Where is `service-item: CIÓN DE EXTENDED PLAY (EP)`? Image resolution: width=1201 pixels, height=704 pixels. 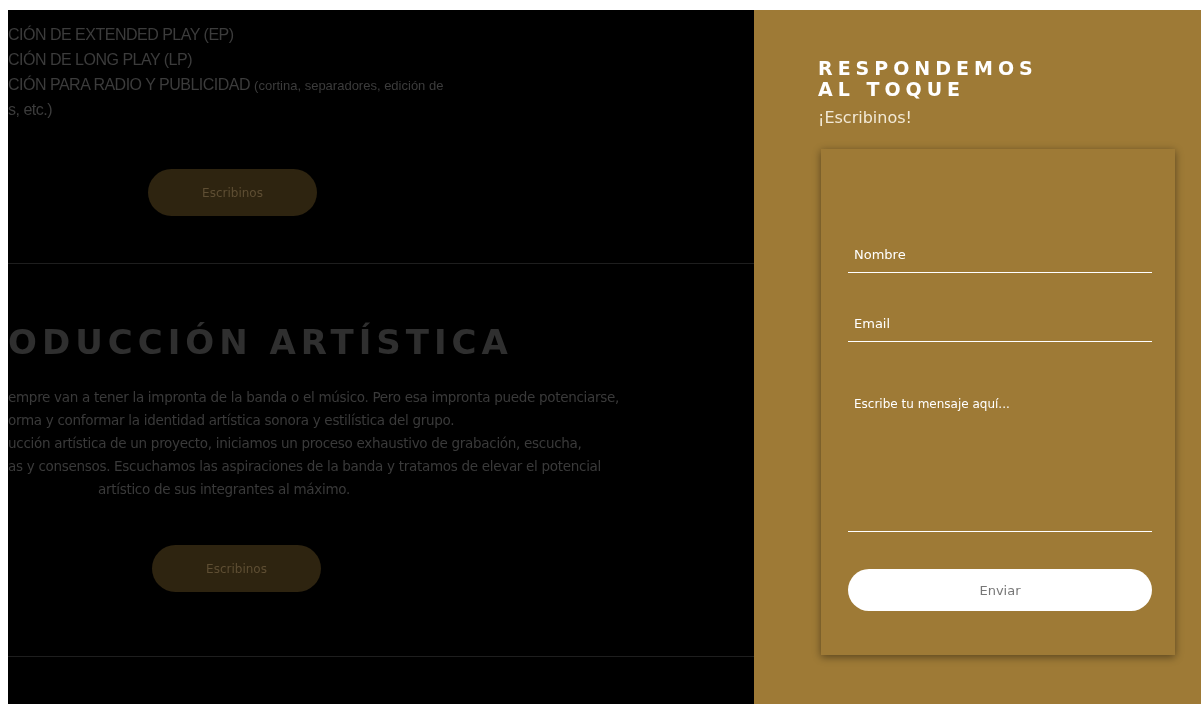 service-item: CIÓN DE EXTENDED PLAY (EP) is located at coordinates (121, 34).